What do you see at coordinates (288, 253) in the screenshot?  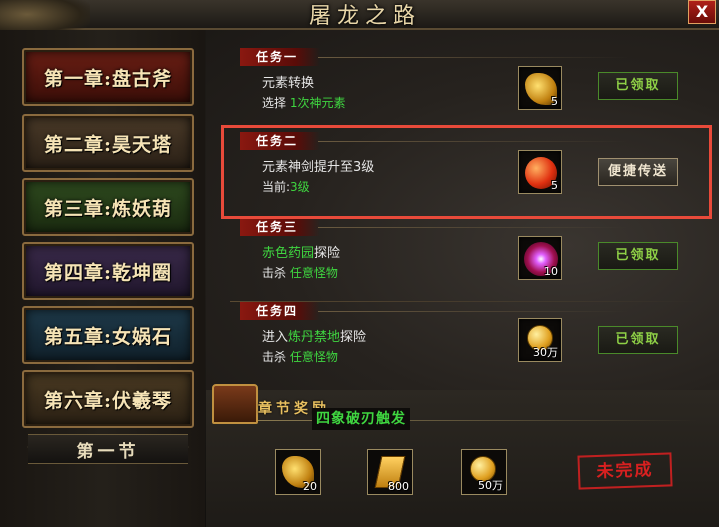 I see `task-desc-location: 赤色药园` at bounding box center [288, 253].